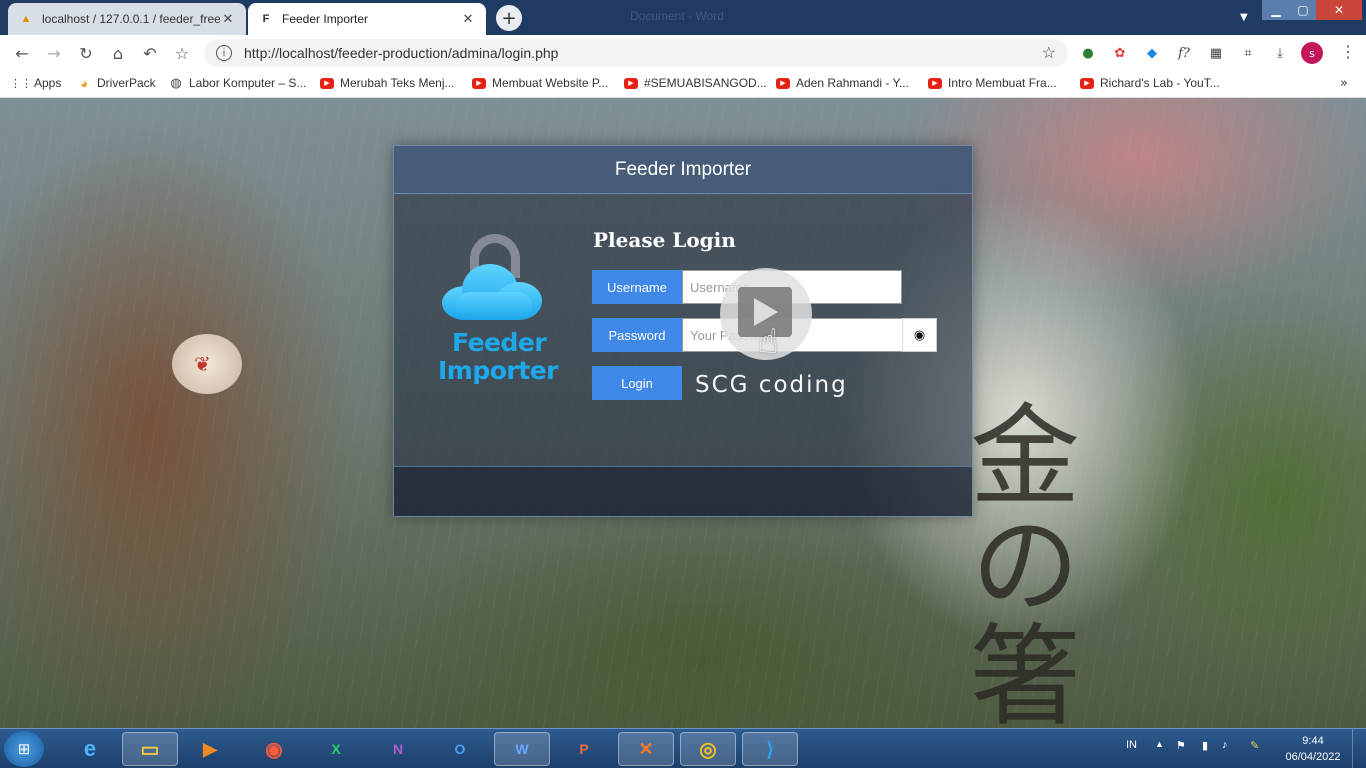  I want to click on word-icon: W, so click(522, 749).